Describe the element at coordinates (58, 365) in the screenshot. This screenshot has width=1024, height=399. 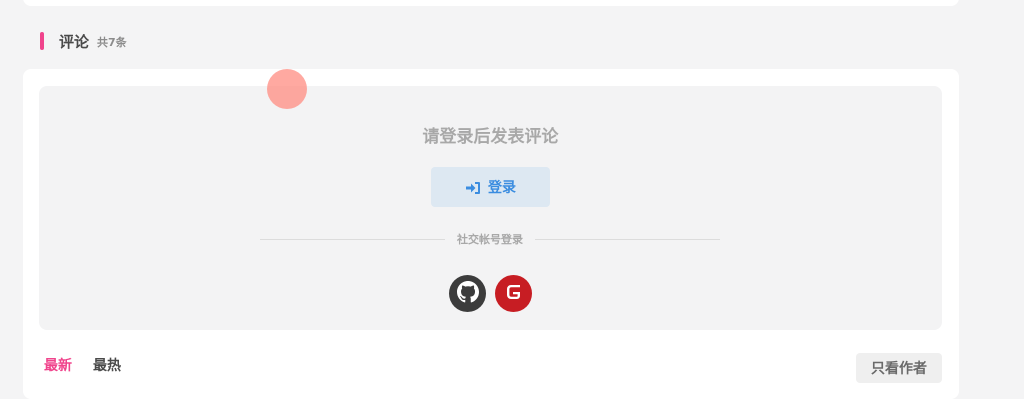
I see `tab-newest: 最新` at that location.